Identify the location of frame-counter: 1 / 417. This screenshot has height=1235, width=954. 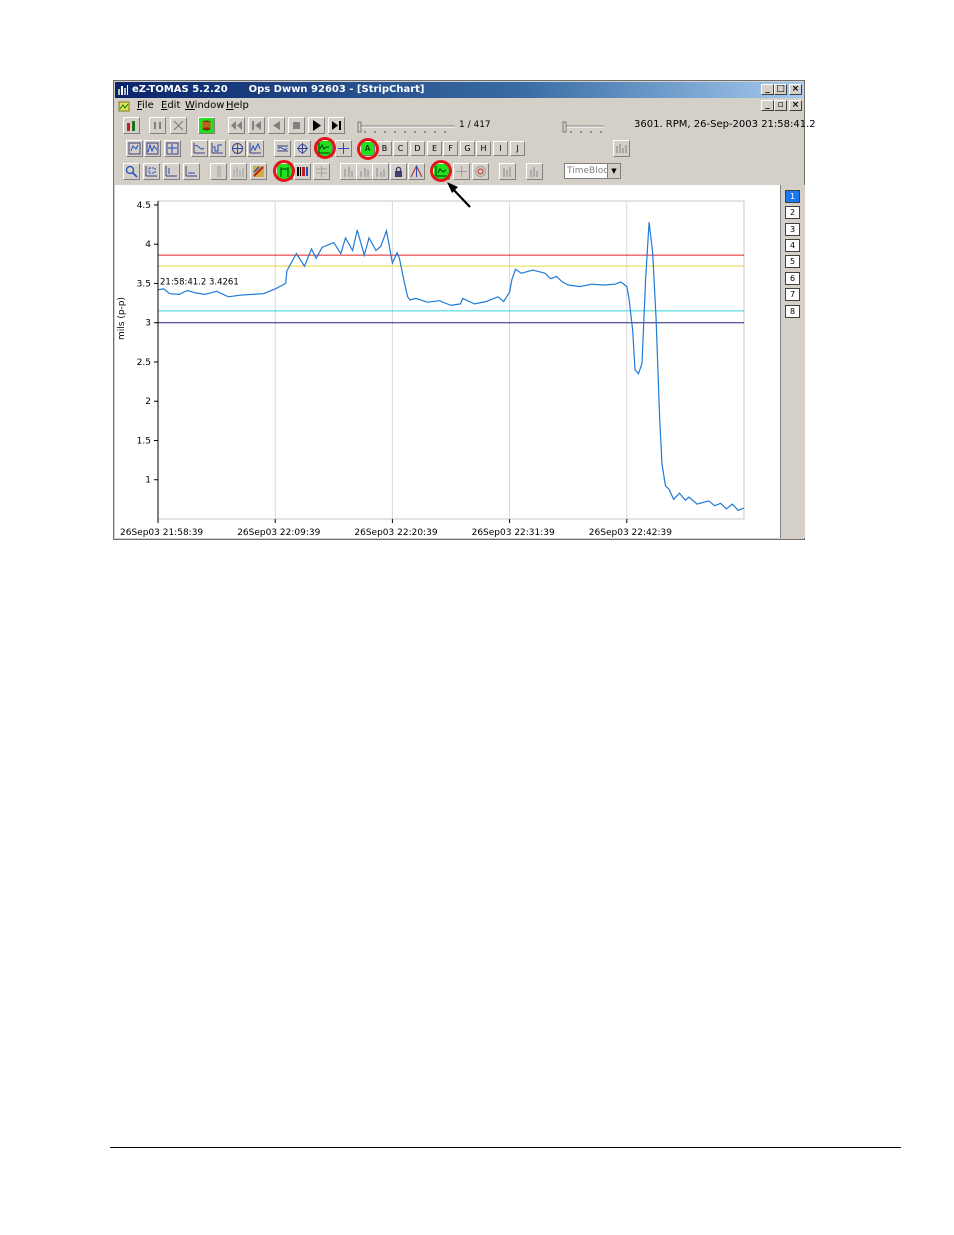
(475, 125).